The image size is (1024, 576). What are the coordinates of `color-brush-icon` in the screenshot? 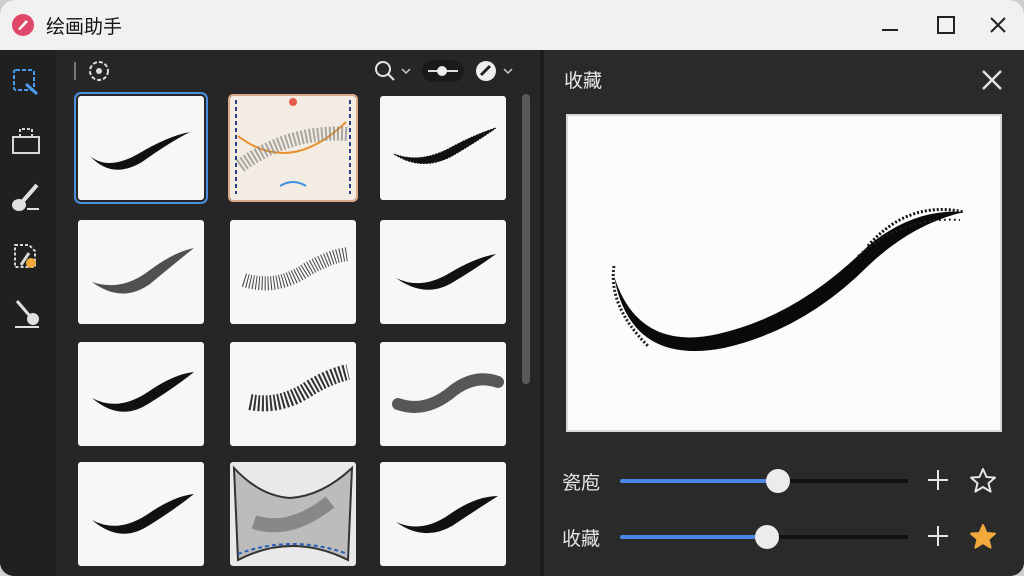 It's located at (25, 256).